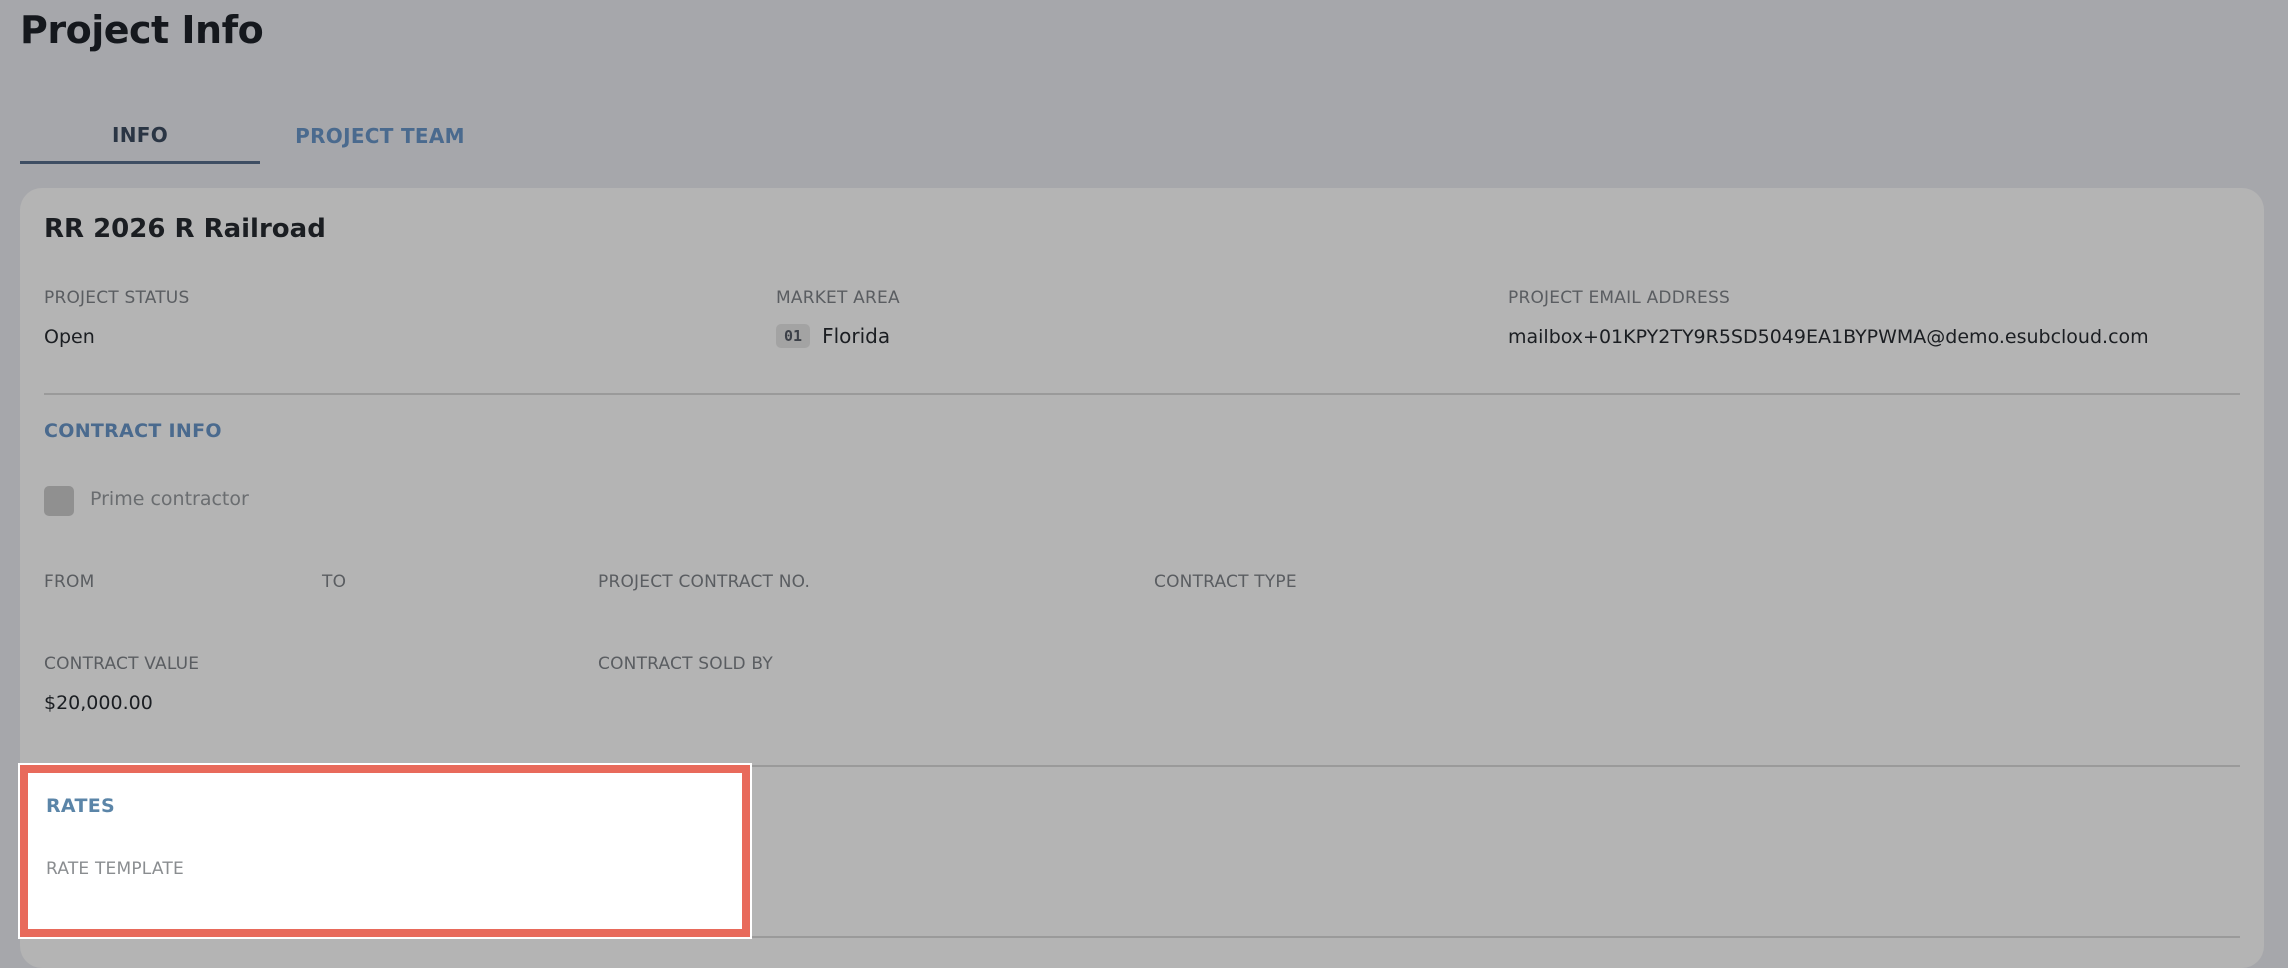  I want to click on market-area-name: Florida, so click(856, 336).